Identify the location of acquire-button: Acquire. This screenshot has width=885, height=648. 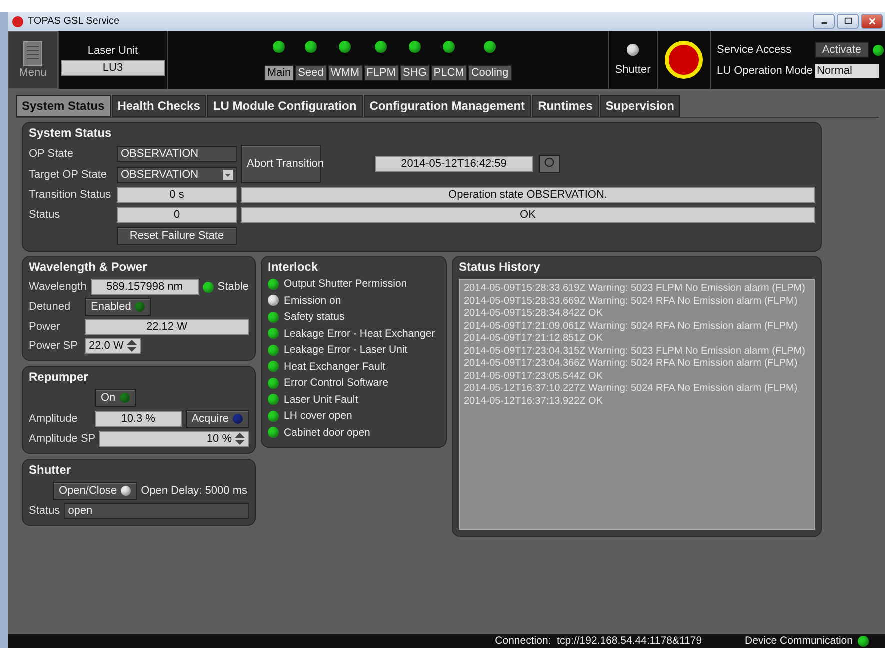
(217, 419).